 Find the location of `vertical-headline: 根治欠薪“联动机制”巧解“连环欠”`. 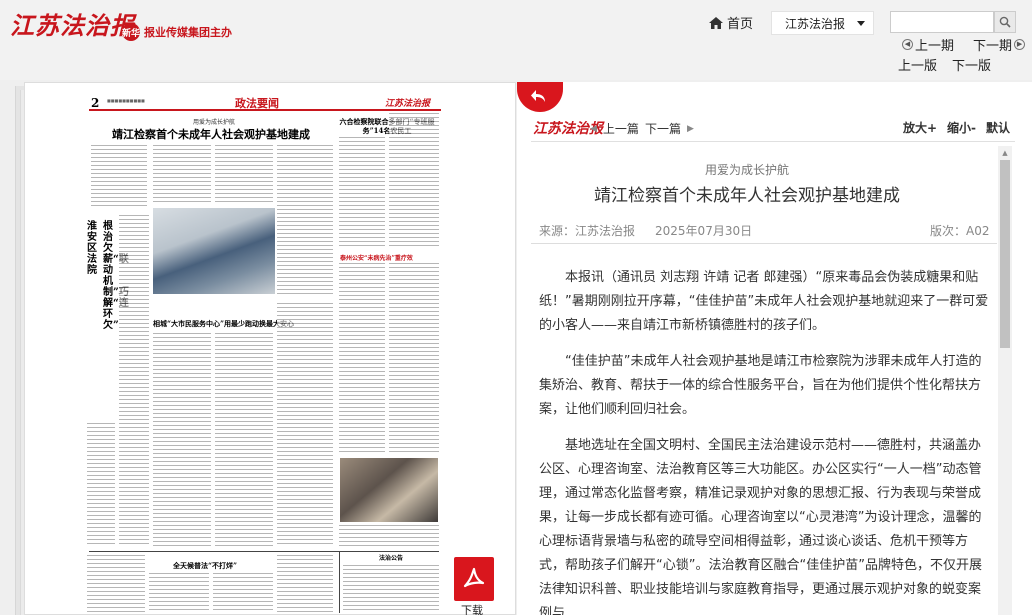

vertical-headline: 根治欠薪“联动机制”巧解“连环欠” is located at coordinates (116, 276).